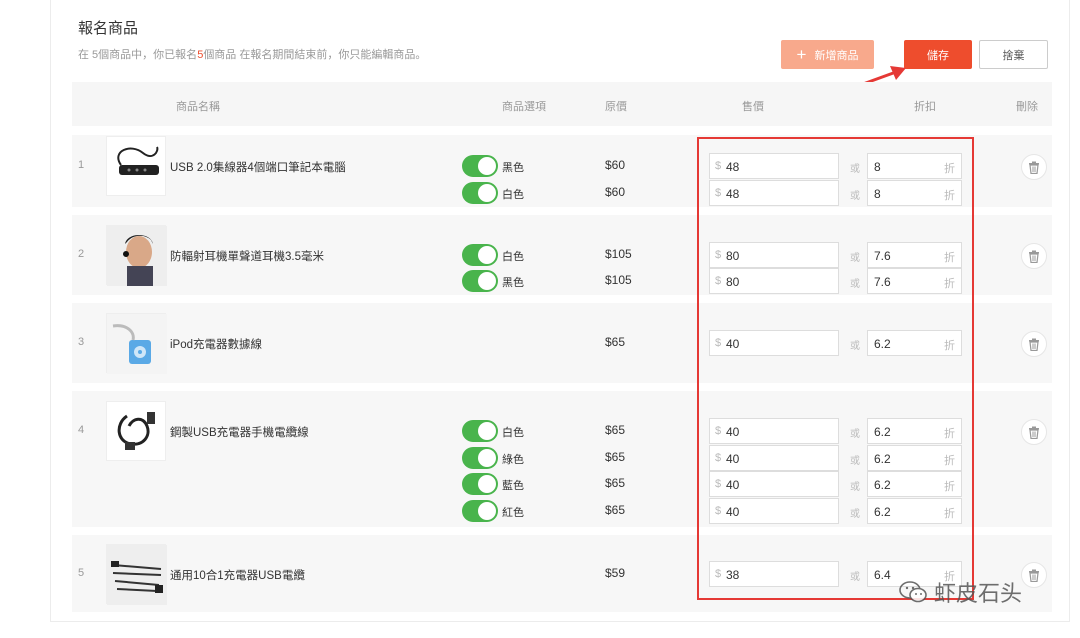 The width and height of the screenshot is (1080, 638). What do you see at coordinates (562, 511) in the screenshot?
I see `variant-row: 紅色 $65 $40 或 6.2 折` at bounding box center [562, 511].